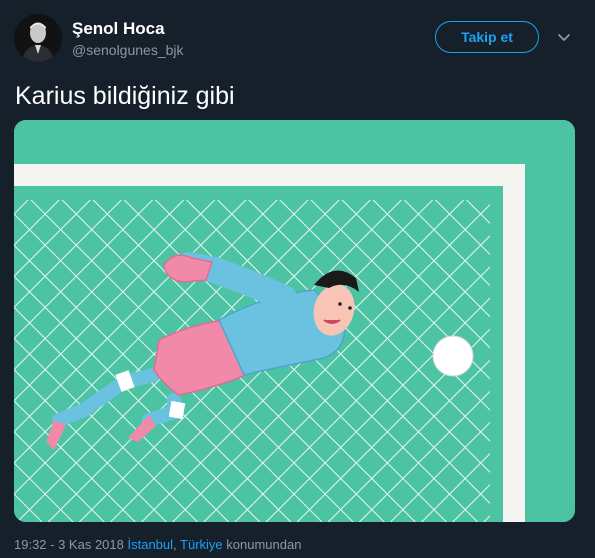 Image resolution: width=595 pixels, height=558 pixels. What do you see at coordinates (150, 544) in the screenshot?
I see `location-city-link: İstanbul` at bounding box center [150, 544].